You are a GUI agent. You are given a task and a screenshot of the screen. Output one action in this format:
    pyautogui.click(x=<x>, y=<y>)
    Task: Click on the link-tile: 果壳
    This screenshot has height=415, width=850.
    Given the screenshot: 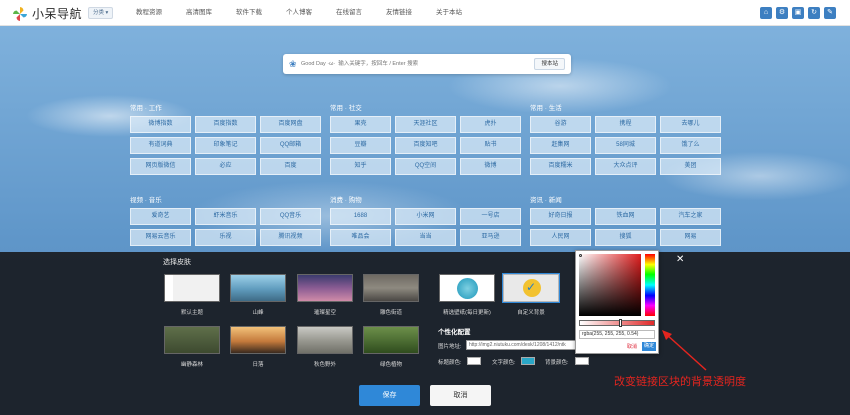 What is the action you would take?
    pyautogui.click(x=360, y=124)
    